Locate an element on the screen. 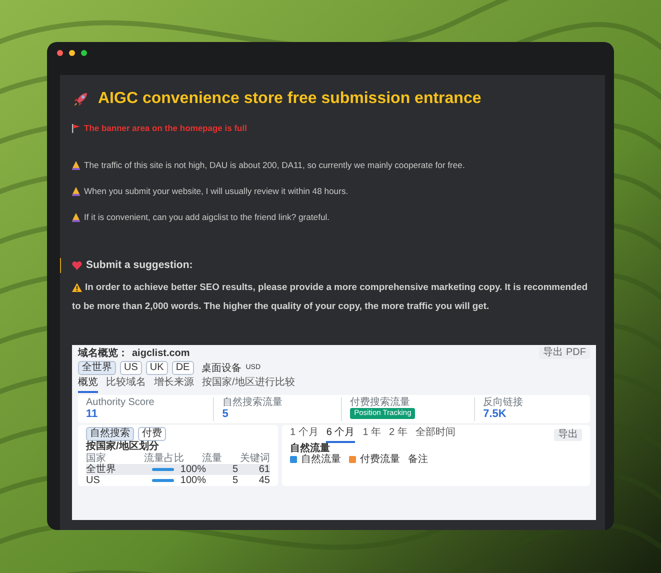 Image resolution: width=661 pixels, height=573 pixels. report-tab: 增长来源 is located at coordinates (174, 385).